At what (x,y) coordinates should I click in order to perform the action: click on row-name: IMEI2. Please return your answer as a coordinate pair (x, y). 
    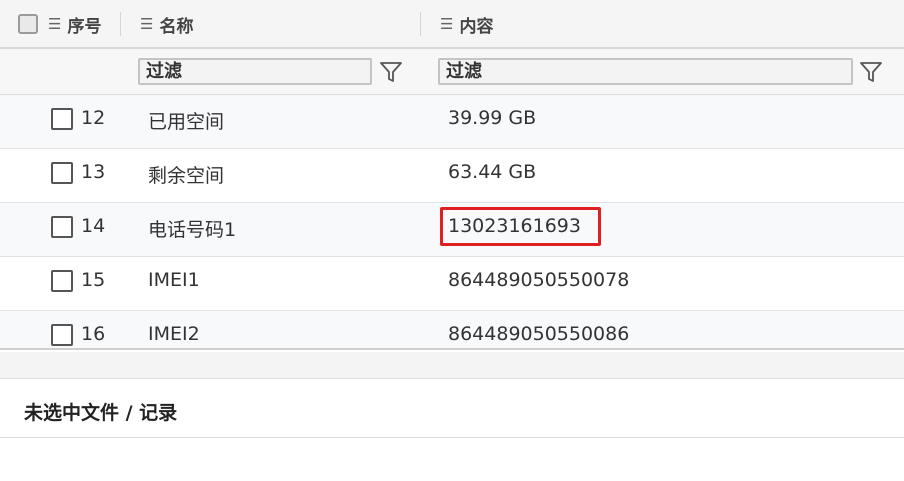
    Looking at the image, I should click on (174, 334).